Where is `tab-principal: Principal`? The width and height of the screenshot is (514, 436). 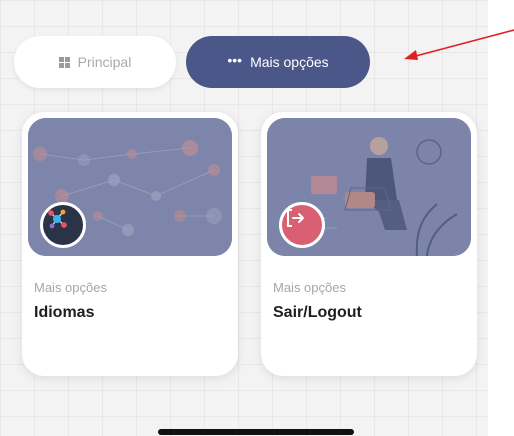 tab-principal: Principal is located at coordinates (95, 62).